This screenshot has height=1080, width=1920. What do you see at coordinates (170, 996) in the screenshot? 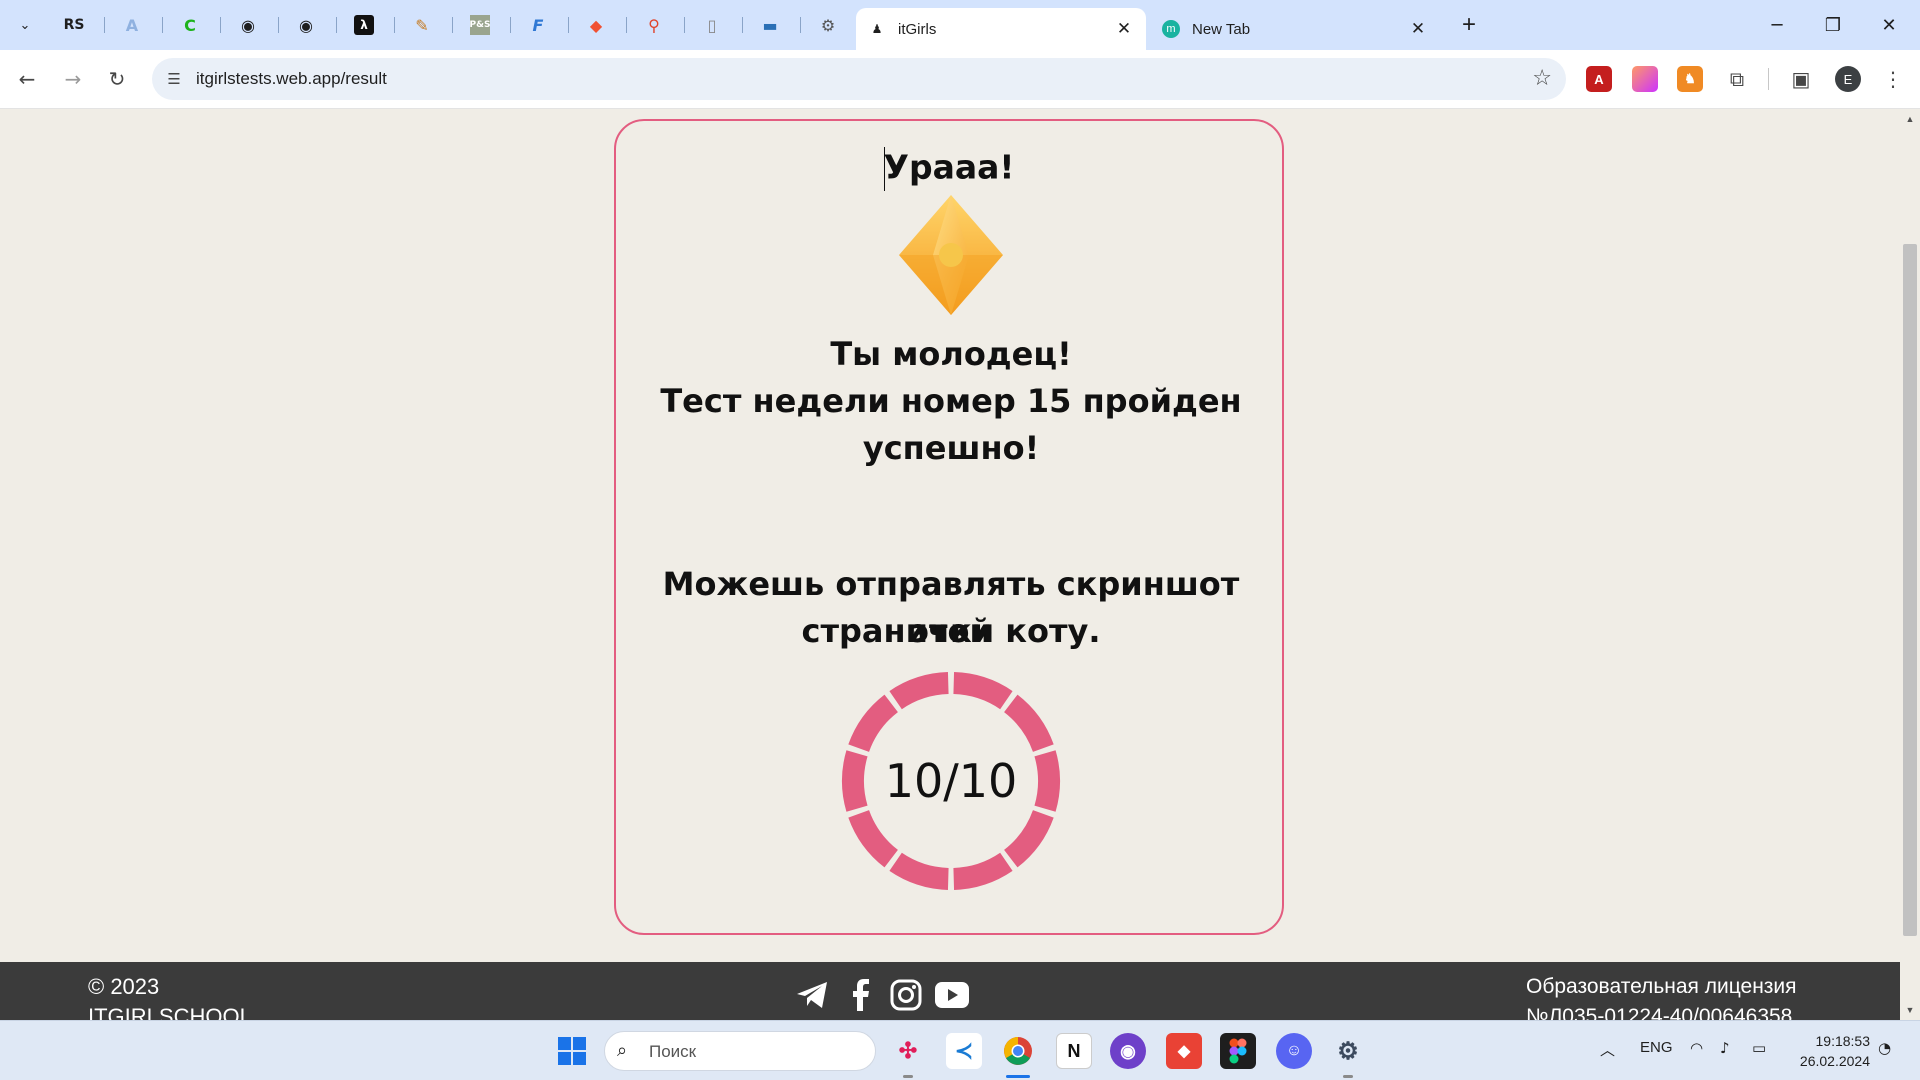
I see `footer-copyright: © 2023 ITGIRLSCHOOL` at bounding box center [170, 996].